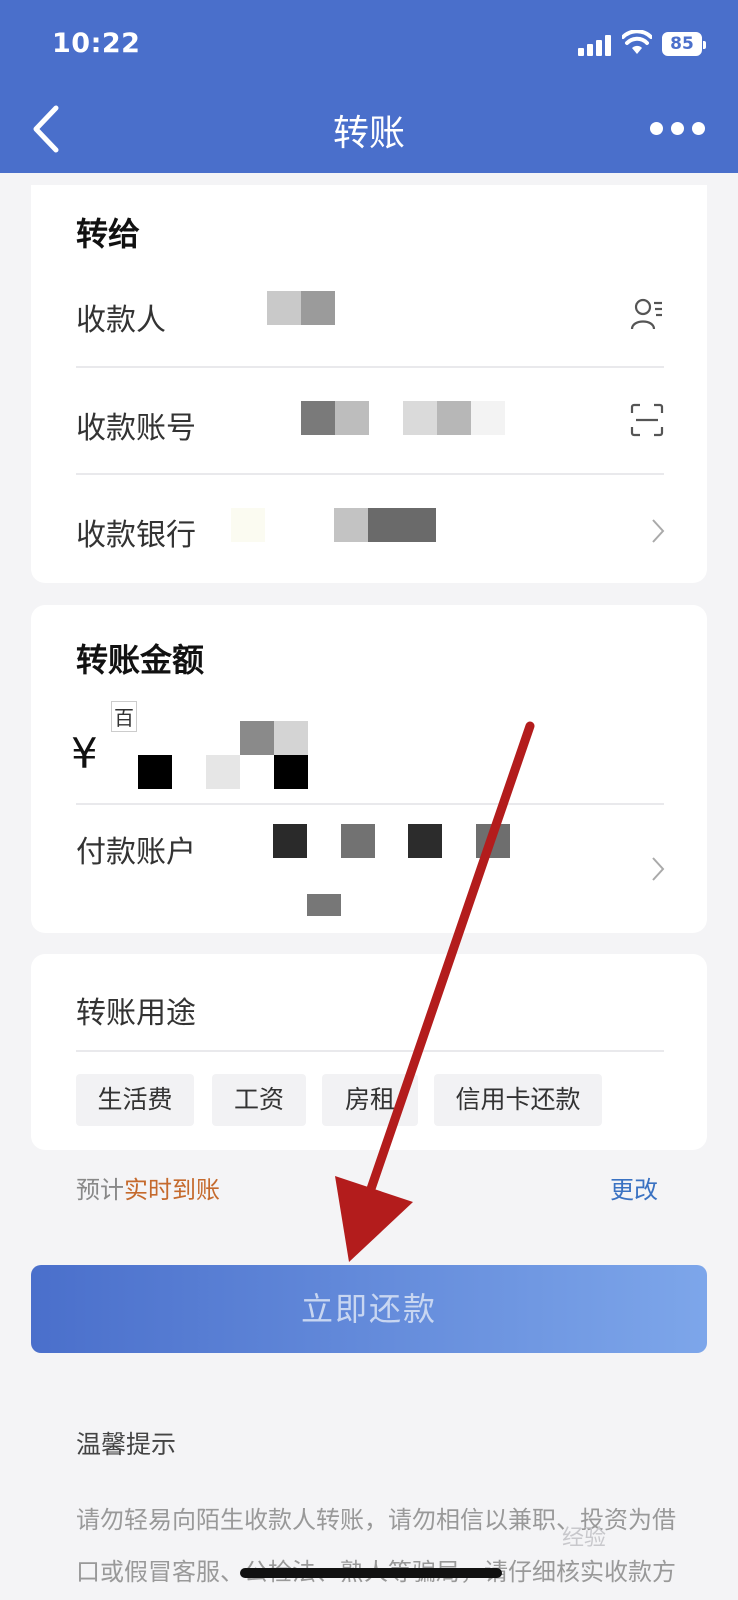 This screenshot has width=738, height=1600. What do you see at coordinates (100, 1190) in the screenshot?
I see `arrival-prefix: 预计` at bounding box center [100, 1190].